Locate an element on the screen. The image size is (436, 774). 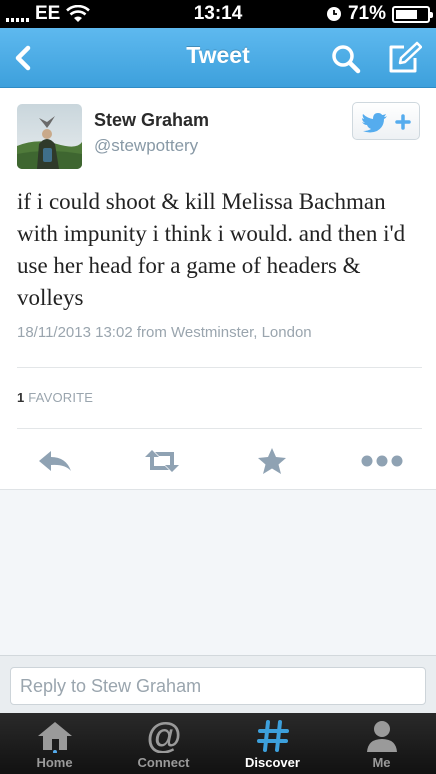
reply-input: Reply to Stew Graham is located at coordinates (218, 686).